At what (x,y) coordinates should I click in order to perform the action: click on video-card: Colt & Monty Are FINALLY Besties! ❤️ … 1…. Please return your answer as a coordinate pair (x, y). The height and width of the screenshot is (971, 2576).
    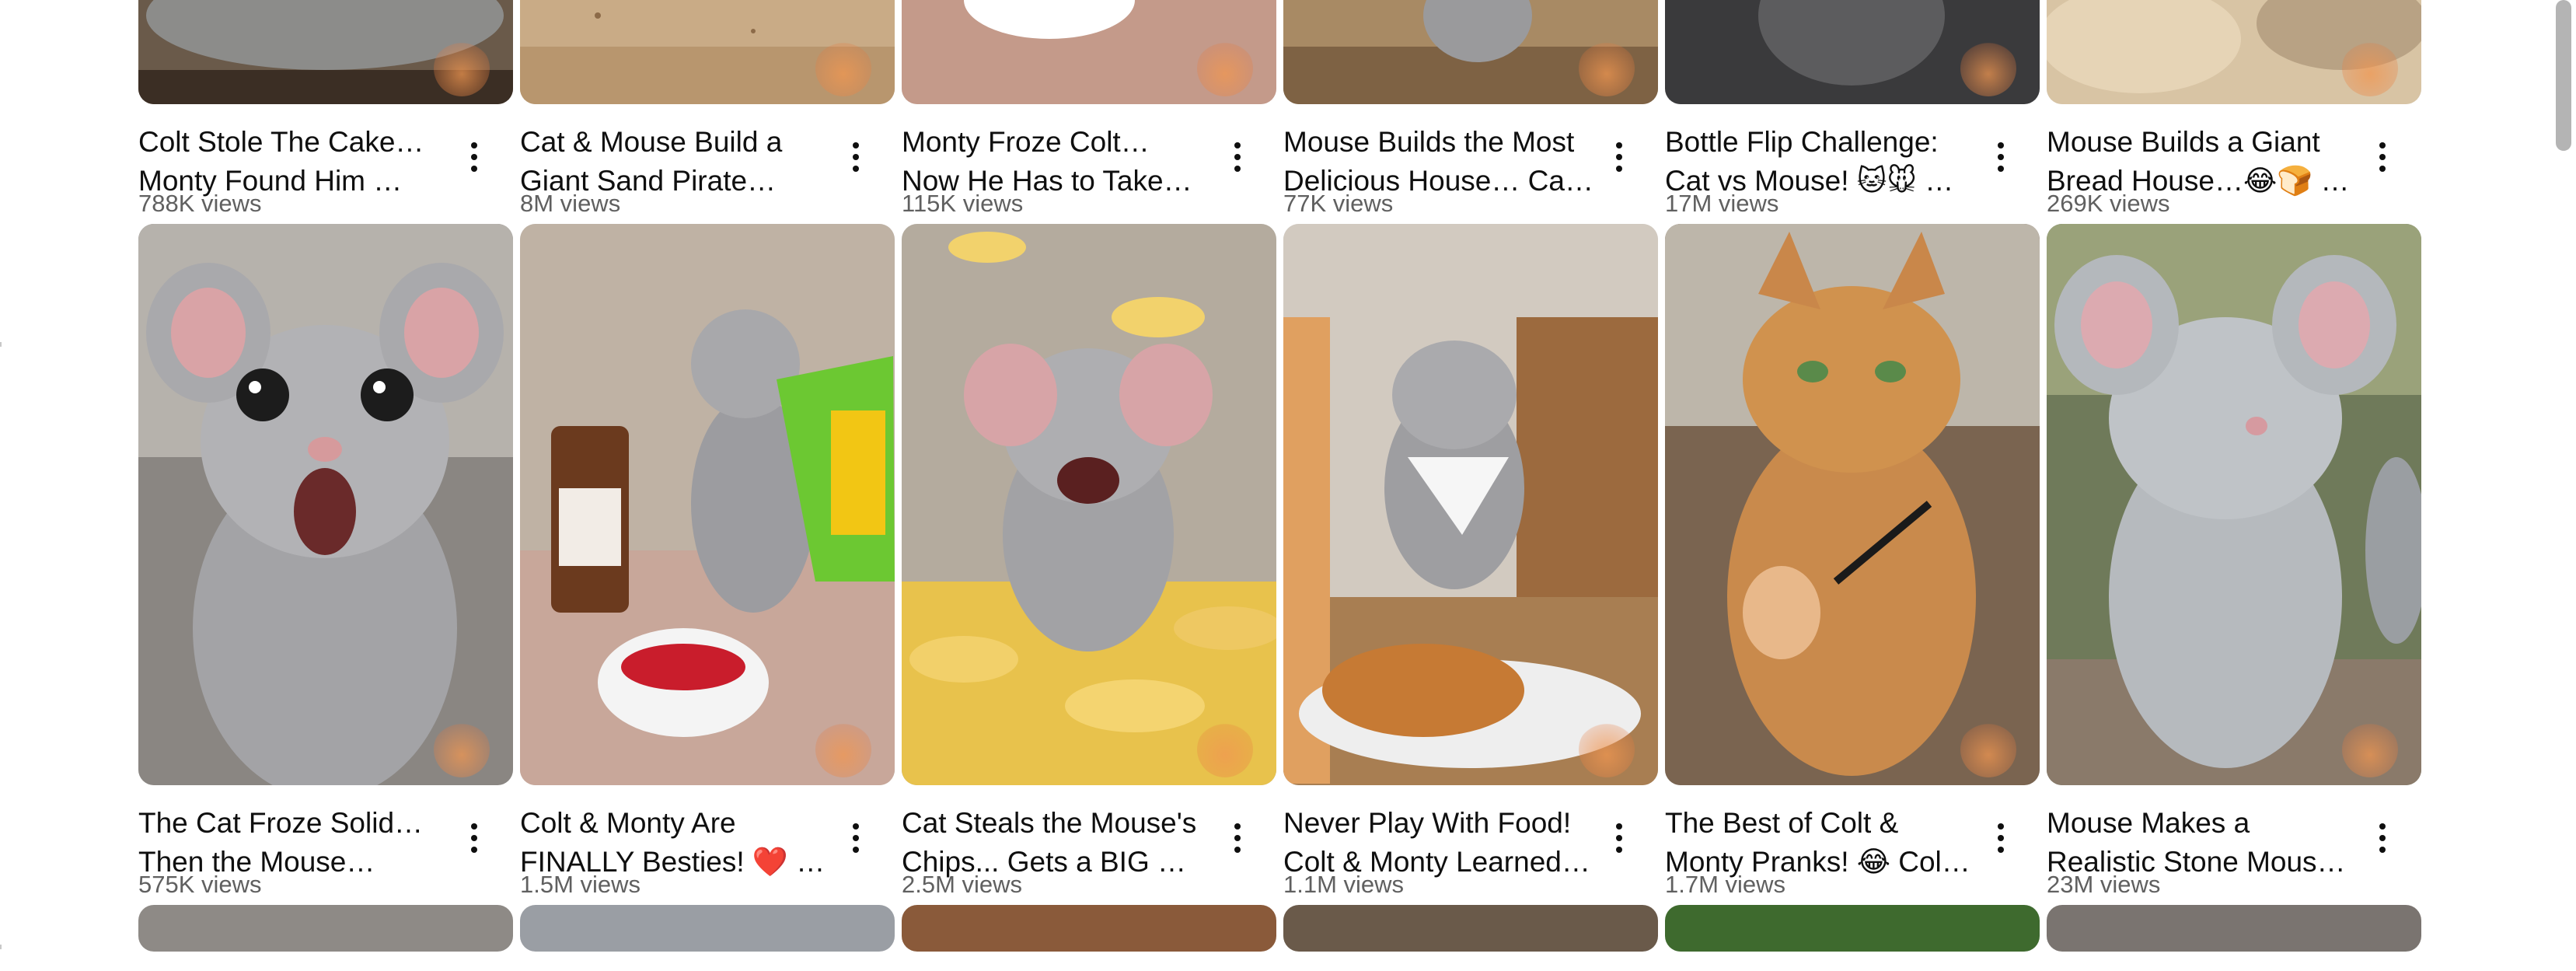
    Looking at the image, I should click on (708, 564).